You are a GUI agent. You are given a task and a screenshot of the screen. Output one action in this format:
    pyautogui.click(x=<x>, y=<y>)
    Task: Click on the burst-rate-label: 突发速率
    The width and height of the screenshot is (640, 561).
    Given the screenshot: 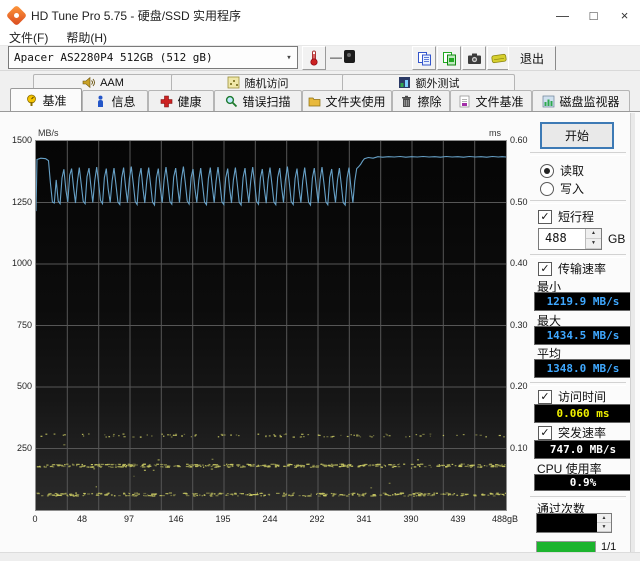 What is the action you would take?
    pyautogui.click(x=582, y=433)
    